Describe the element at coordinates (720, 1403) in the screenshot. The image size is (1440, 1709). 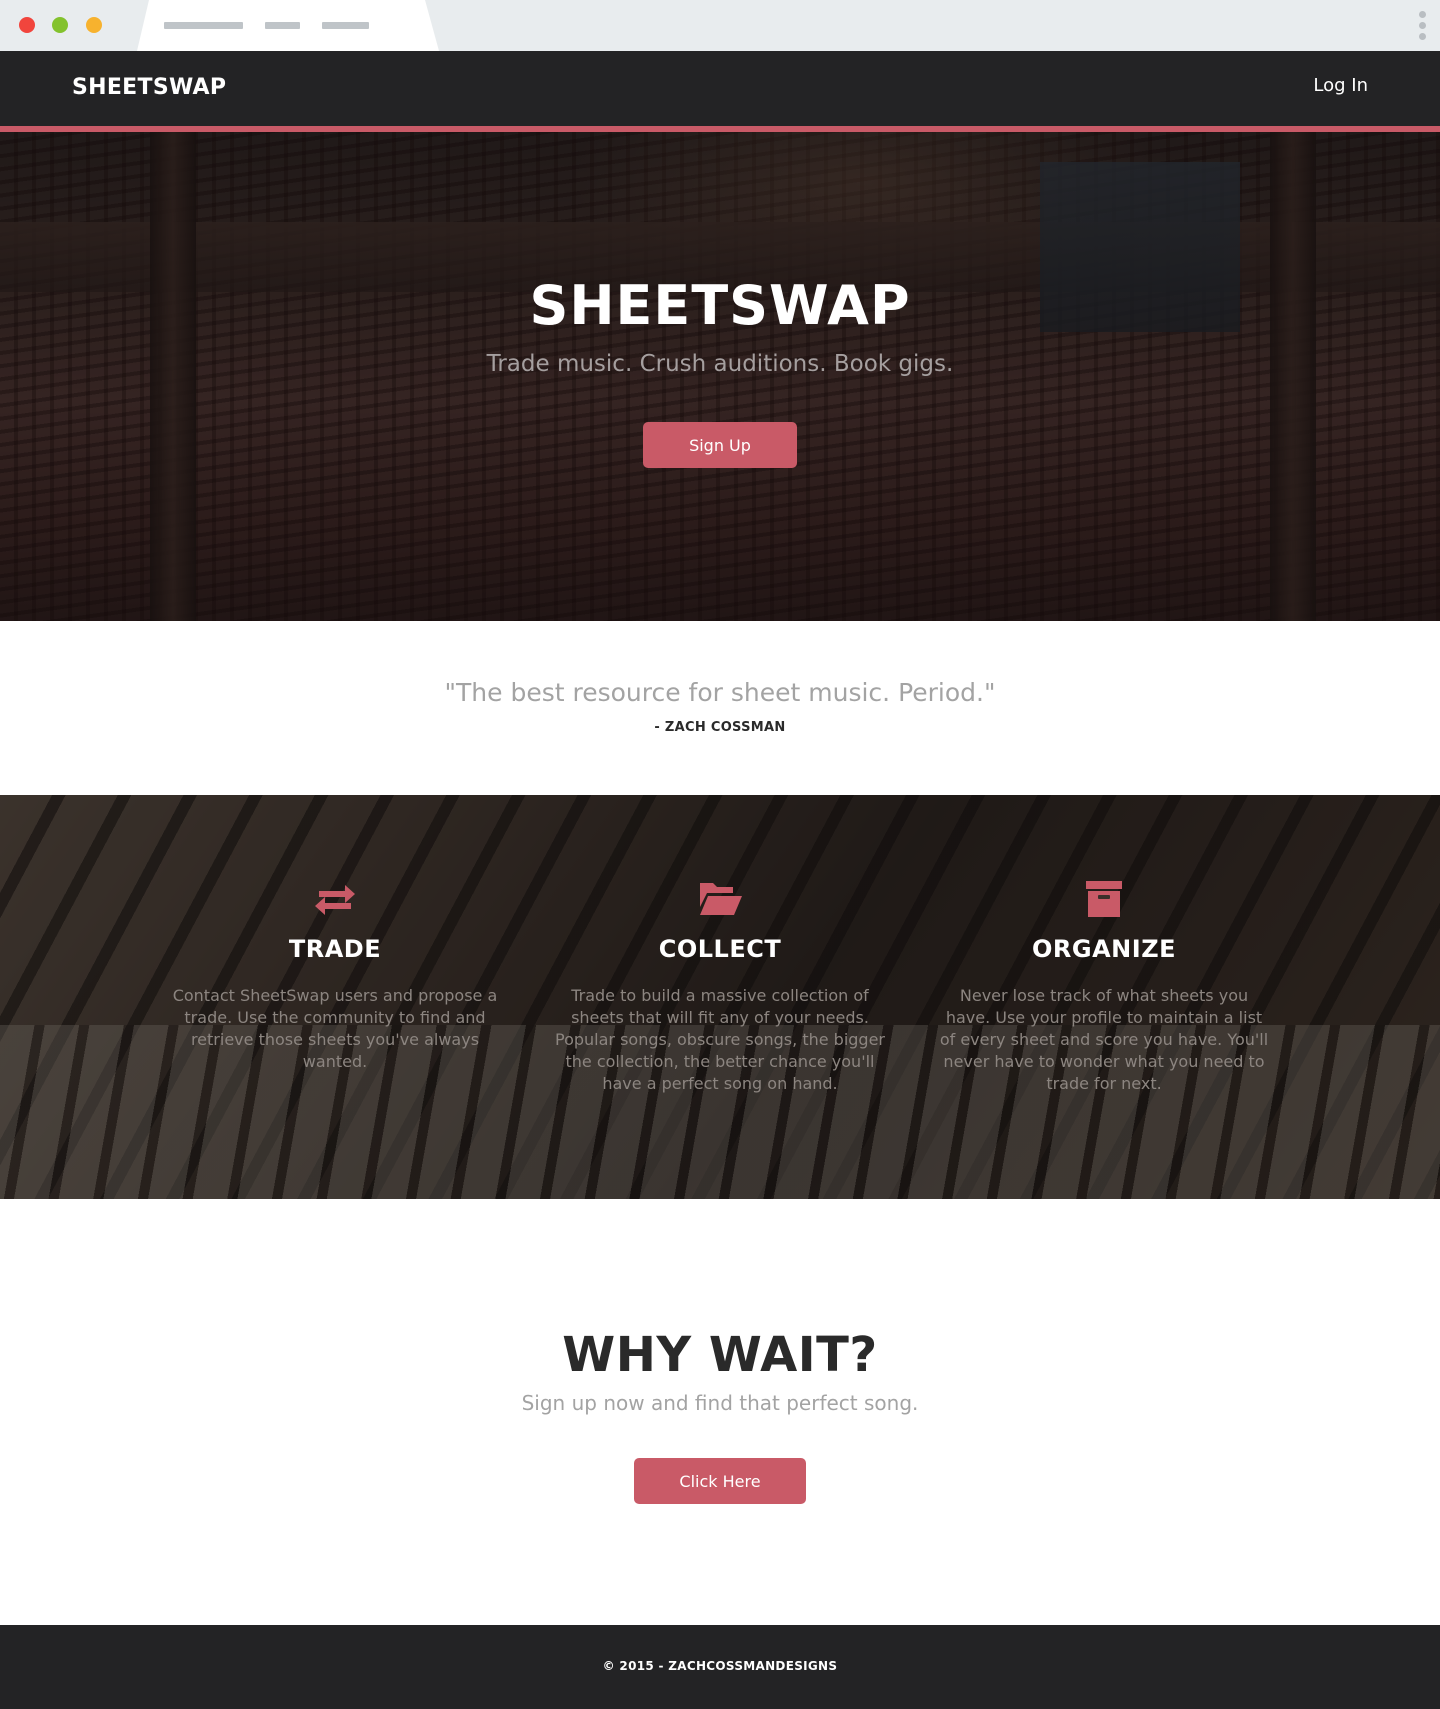
I see `cta-subtitle: Sign up now and find that perfect song.` at that location.